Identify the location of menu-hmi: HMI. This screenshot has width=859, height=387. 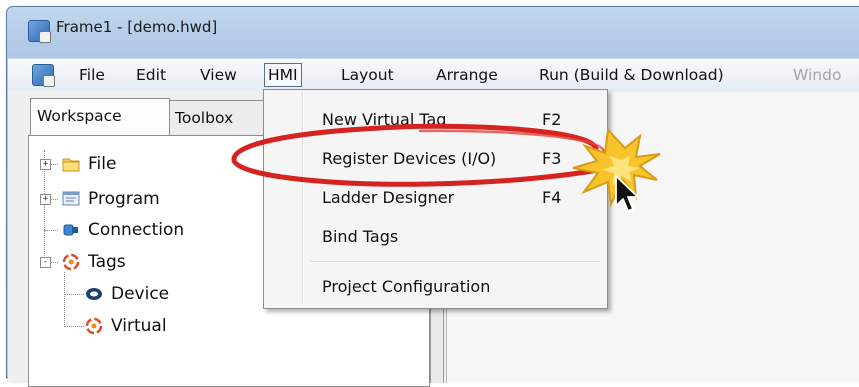
(283, 75).